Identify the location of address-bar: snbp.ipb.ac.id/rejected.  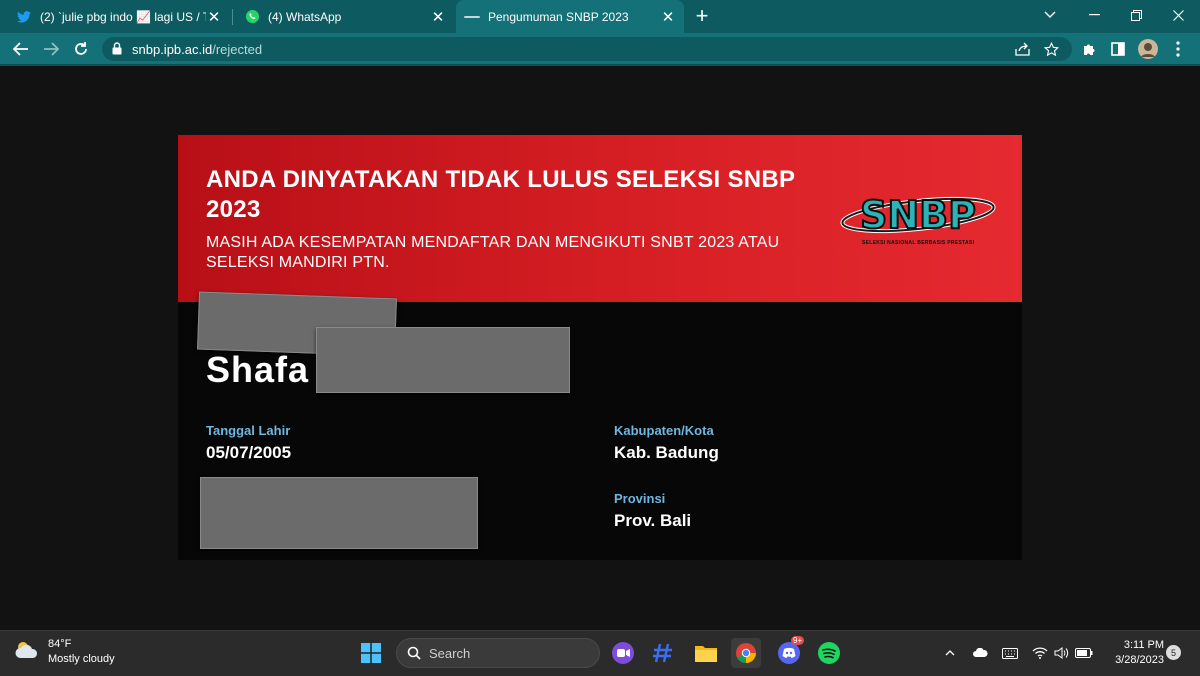
(587, 49).